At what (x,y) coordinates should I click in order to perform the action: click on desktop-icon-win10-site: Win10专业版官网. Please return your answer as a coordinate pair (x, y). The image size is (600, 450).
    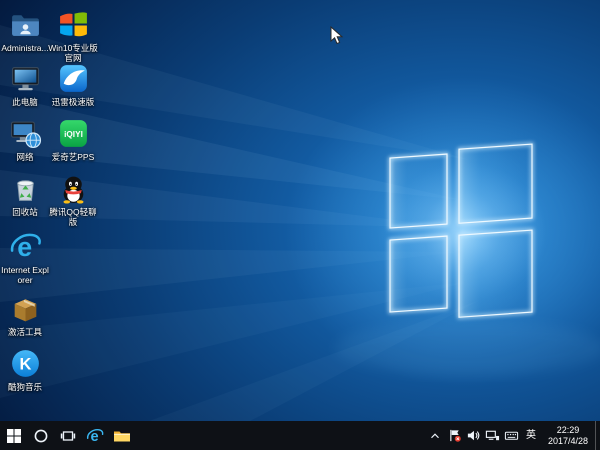
    Looking at the image, I should click on (73, 35).